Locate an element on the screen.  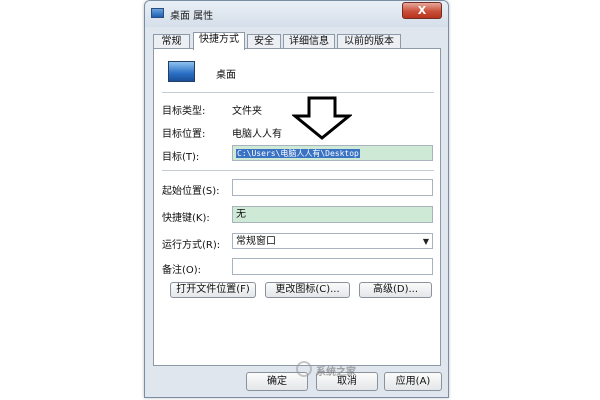
apply-button: 应用(A) is located at coordinates (413, 381).